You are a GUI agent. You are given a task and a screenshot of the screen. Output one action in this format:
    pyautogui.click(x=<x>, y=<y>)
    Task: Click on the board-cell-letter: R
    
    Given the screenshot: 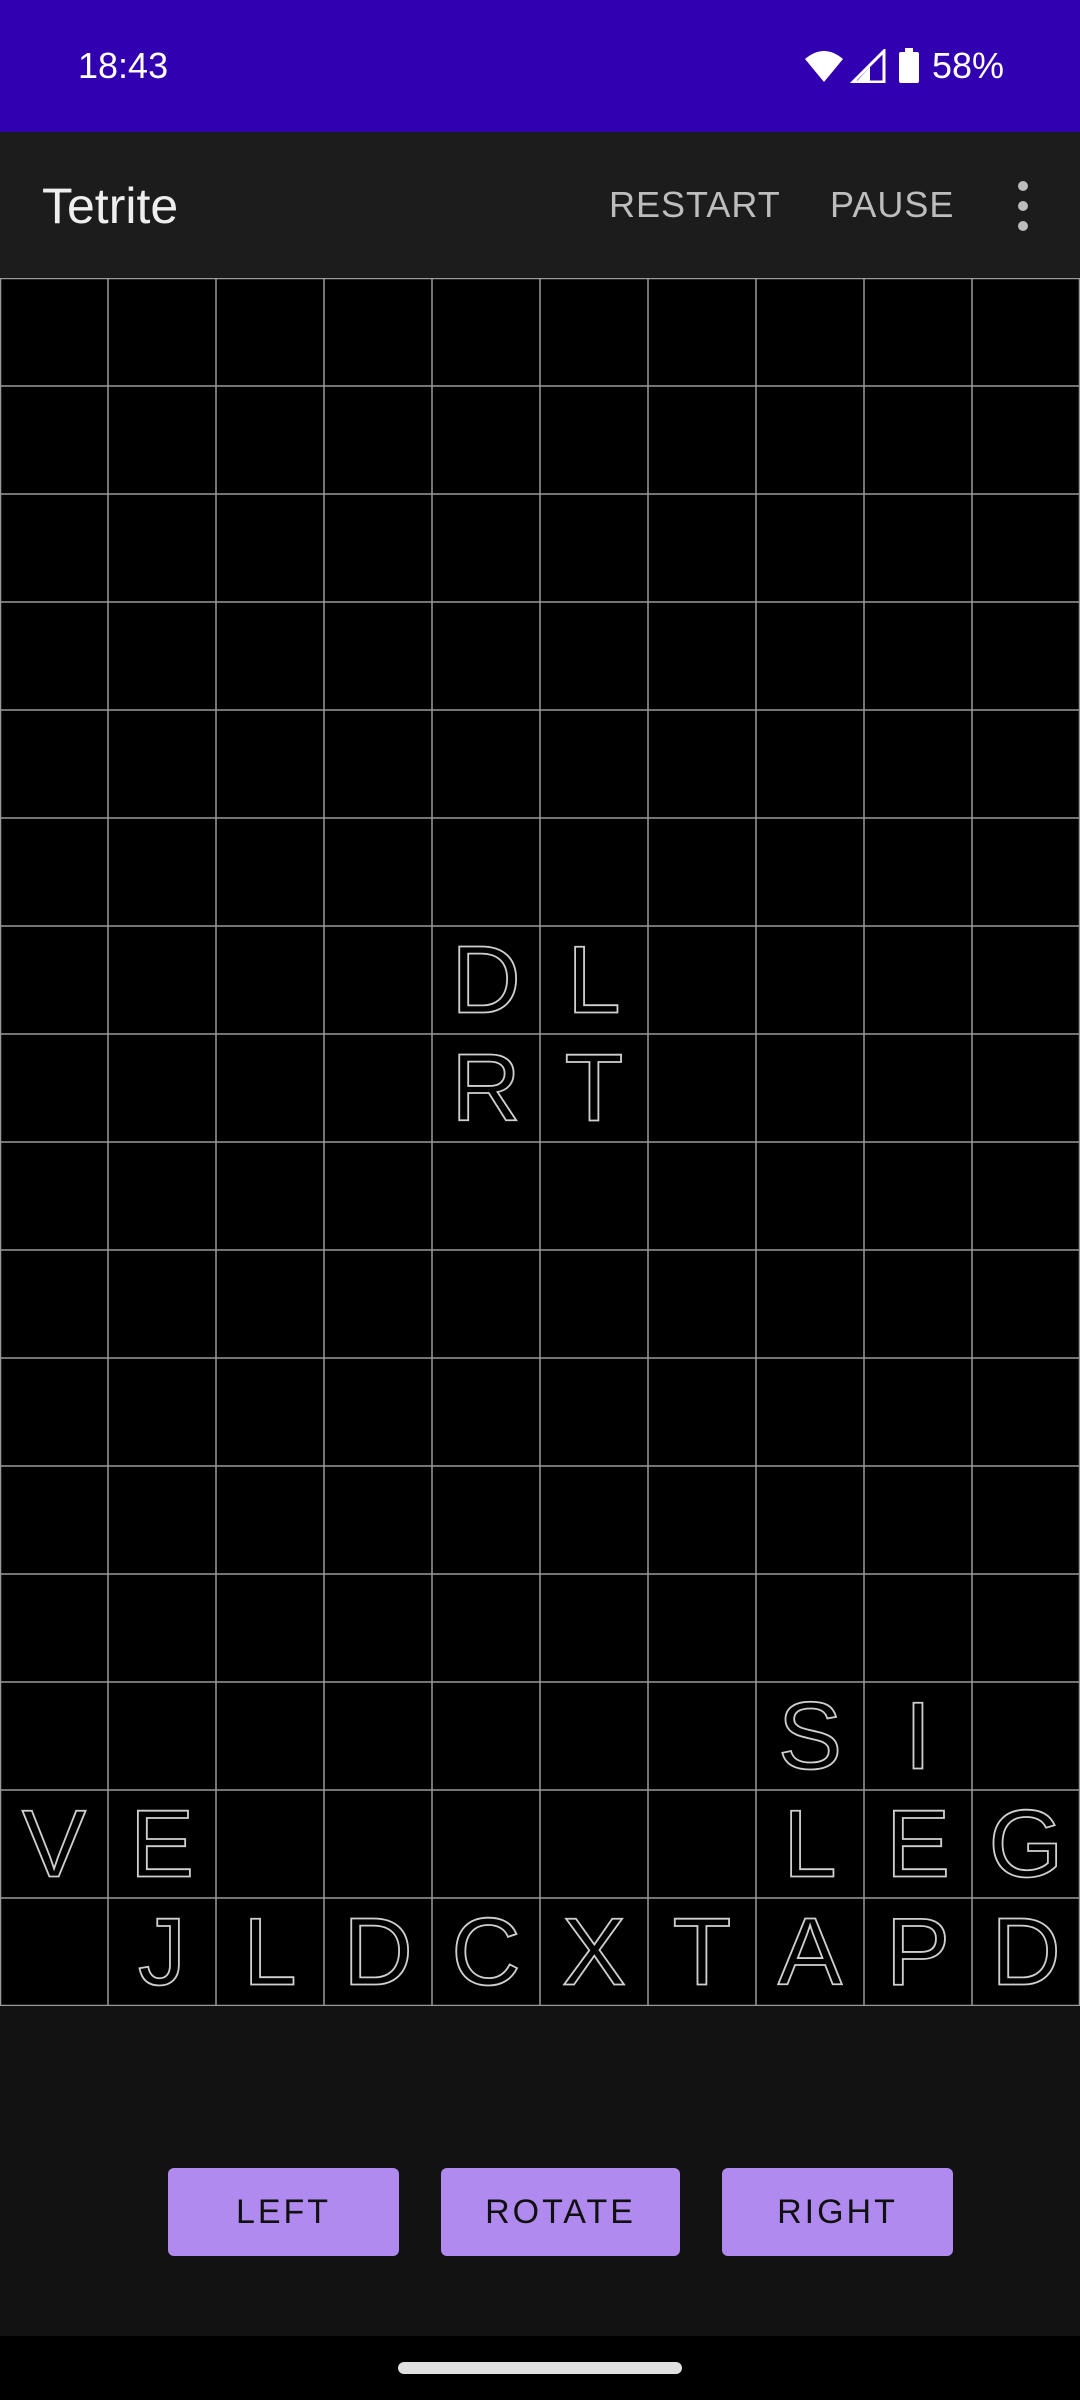 What is the action you would take?
    pyautogui.click(x=485, y=1088)
    